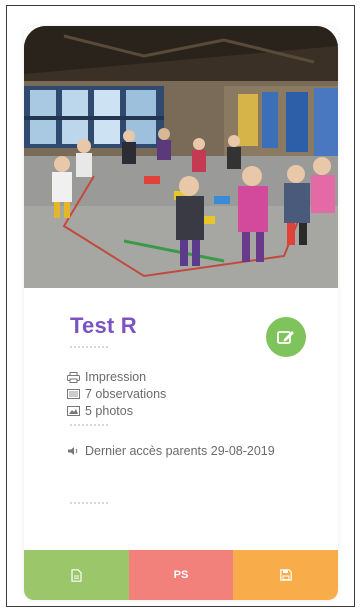 The width and height of the screenshot is (363, 613). I want to click on pdf-button, so click(76, 575).